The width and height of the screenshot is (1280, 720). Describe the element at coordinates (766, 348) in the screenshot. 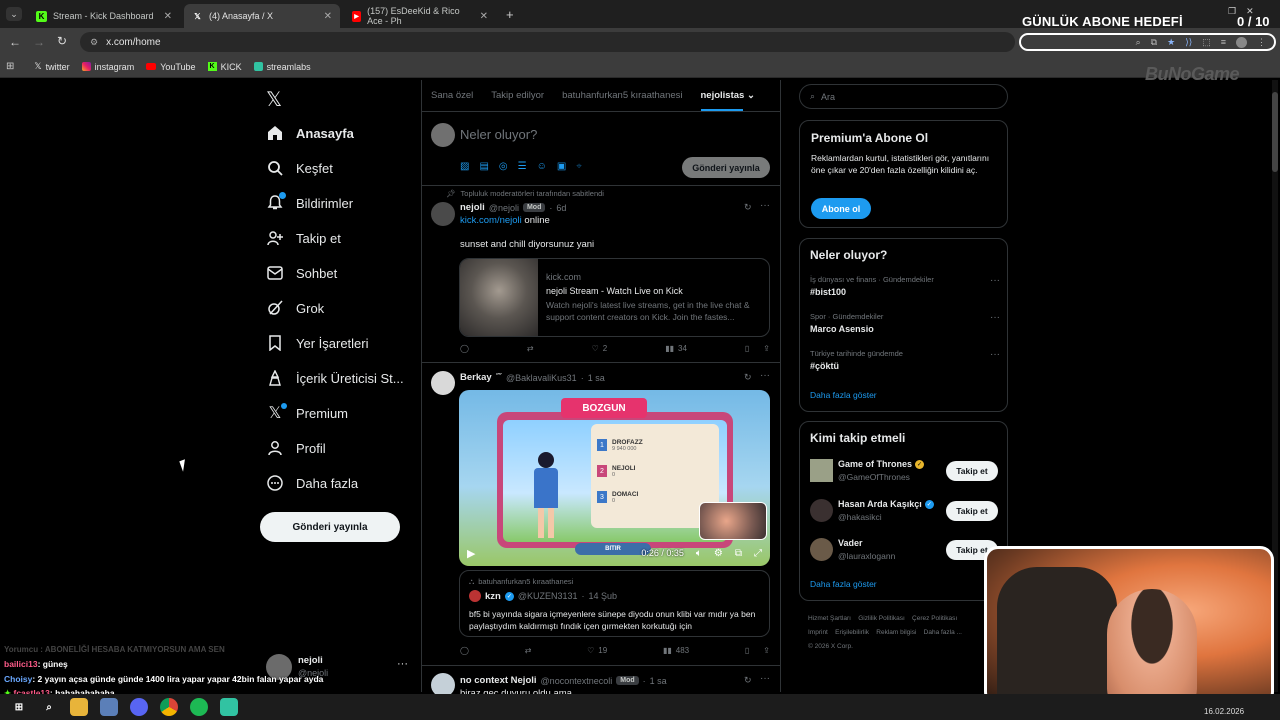

I see `share-icon: ⇪` at that location.